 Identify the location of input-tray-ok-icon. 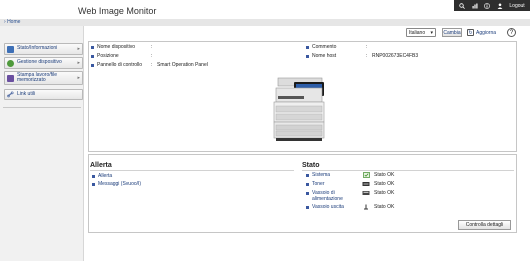
(366, 193).